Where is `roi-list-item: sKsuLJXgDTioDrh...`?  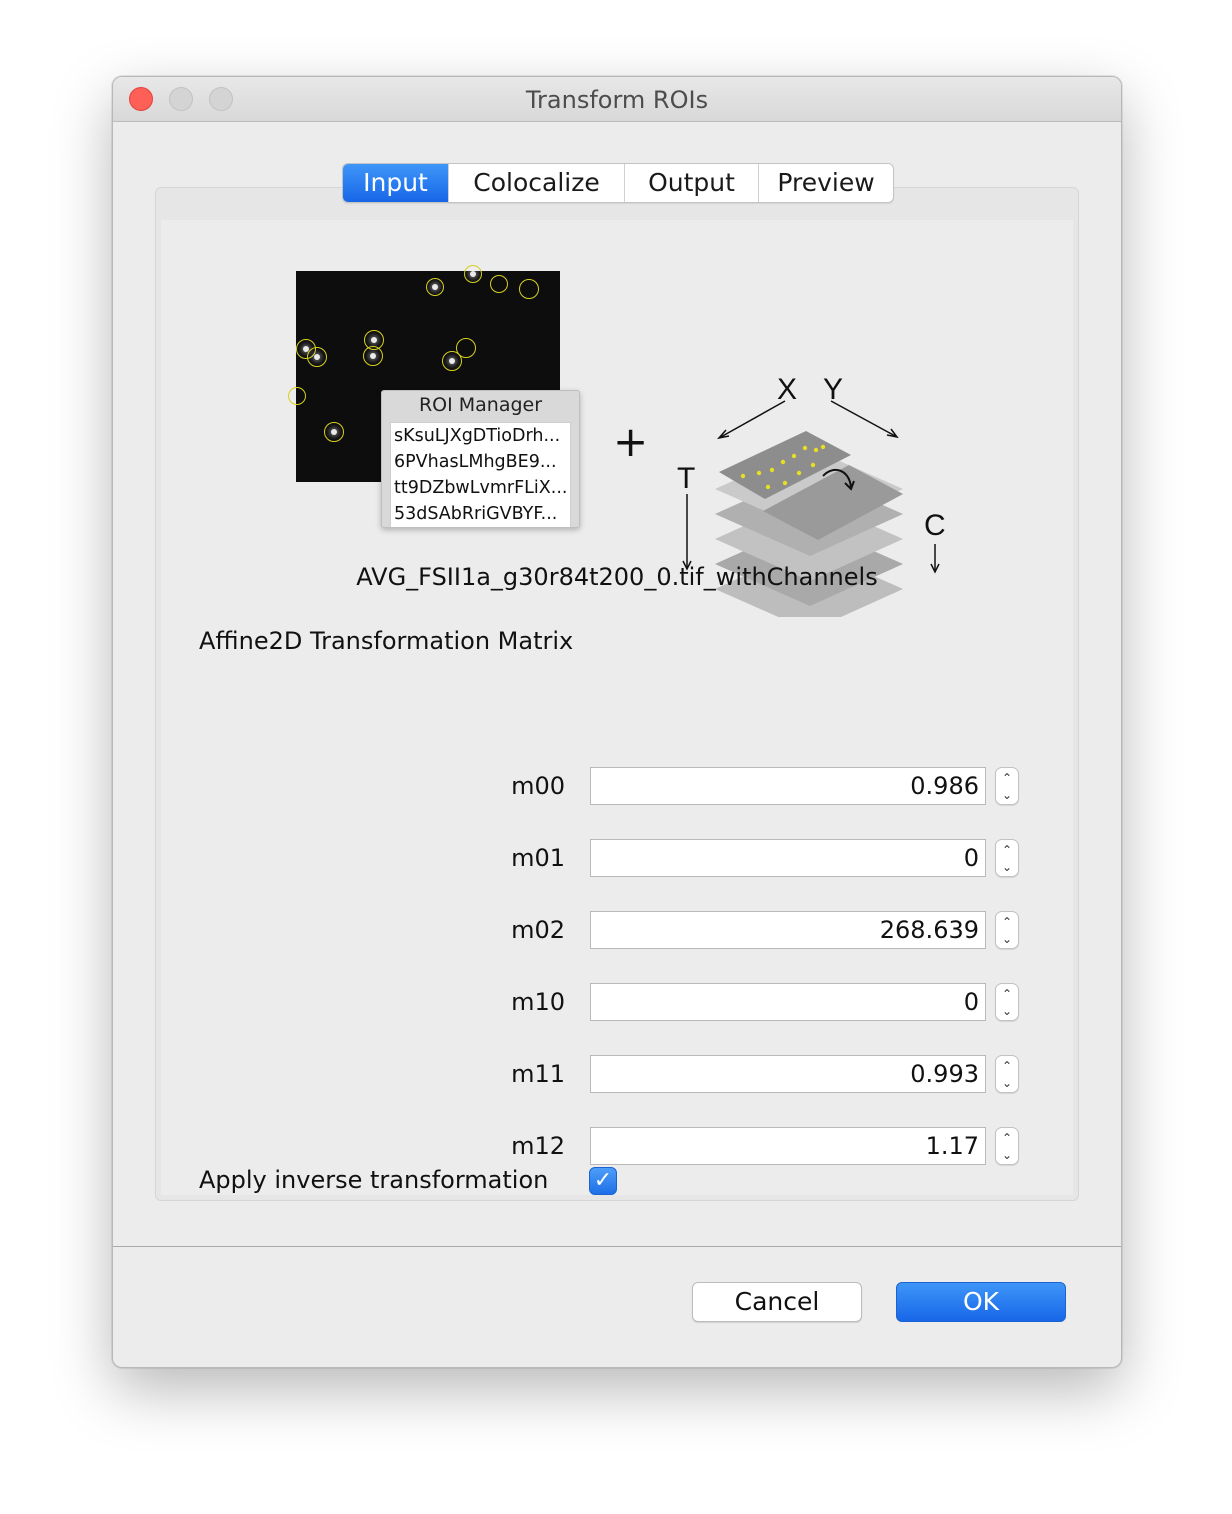 roi-list-item: sKsuLJXgDTioDrh... is located at coordinates (477, 436).